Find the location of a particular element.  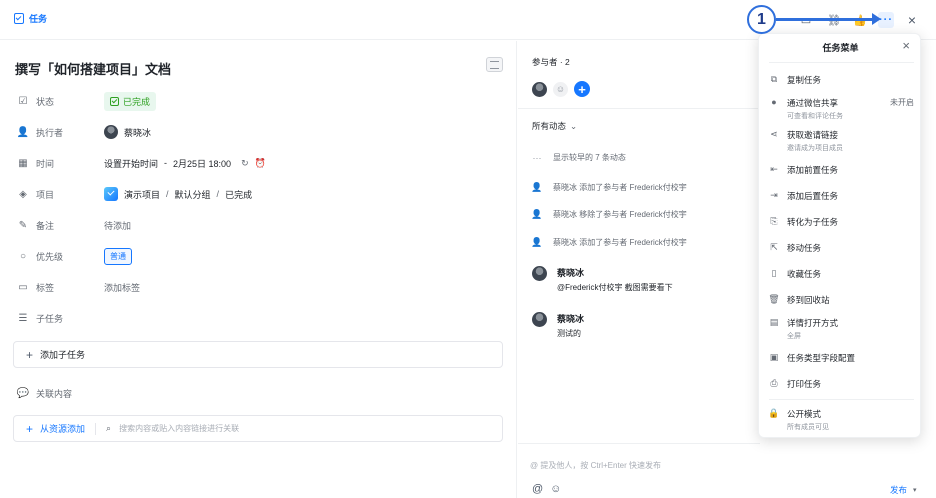

field-note: ✎ 备注 待添加 is located at coordinates (74, 225).